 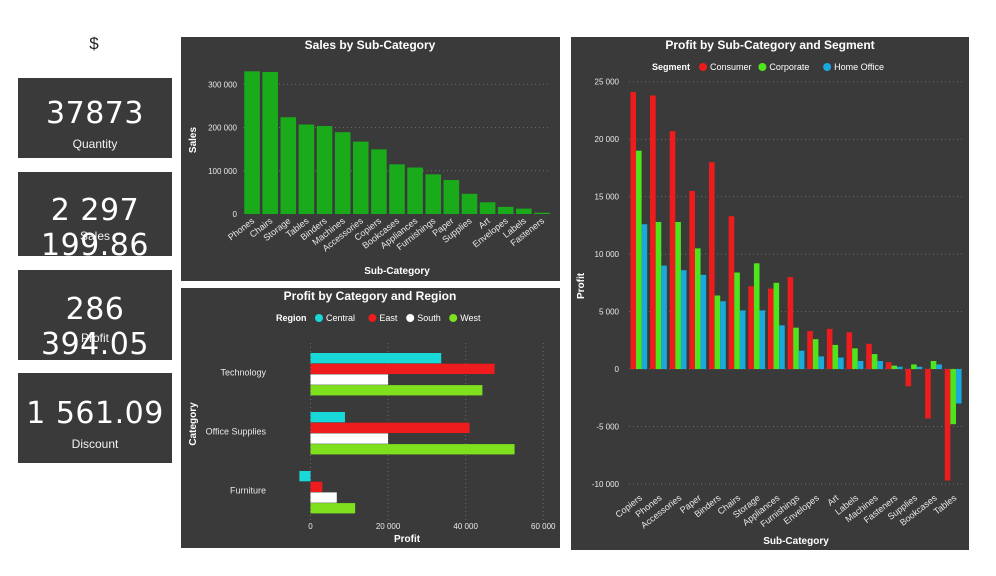 I want to click on kpi-label: Quantity, so click(x=95, y=144).